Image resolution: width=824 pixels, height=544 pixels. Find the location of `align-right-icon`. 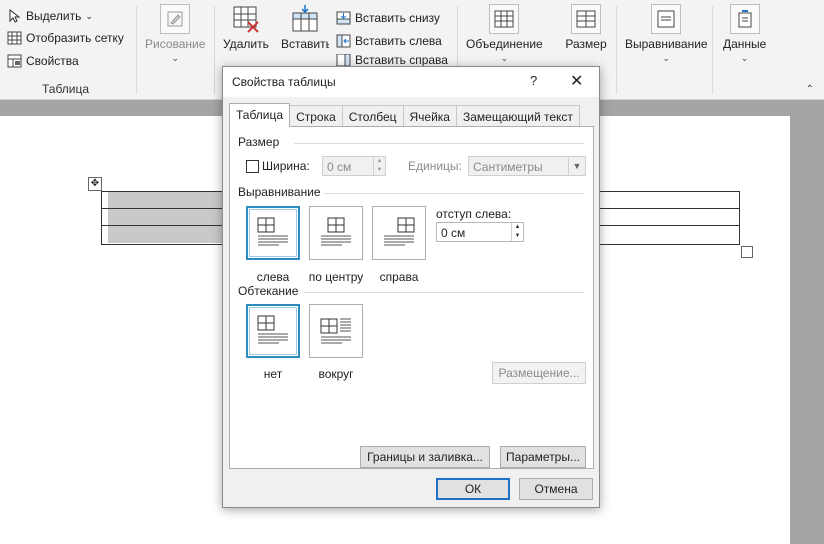

align-right-icon is located at coordinates (399, 231).